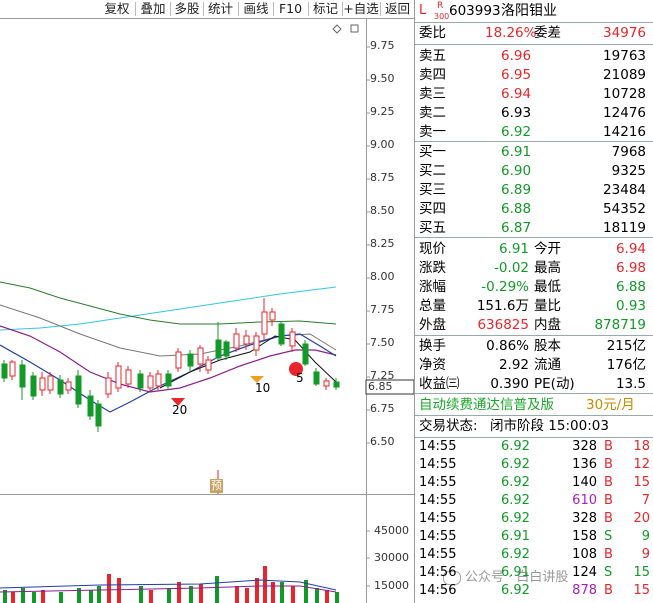 This screenshot has width=653, height=603. What do you see at coordinates (534, 56) in the screenshot?
I see `ask-row: 卖五 6.96 19763` at bounding box center [534, 56].